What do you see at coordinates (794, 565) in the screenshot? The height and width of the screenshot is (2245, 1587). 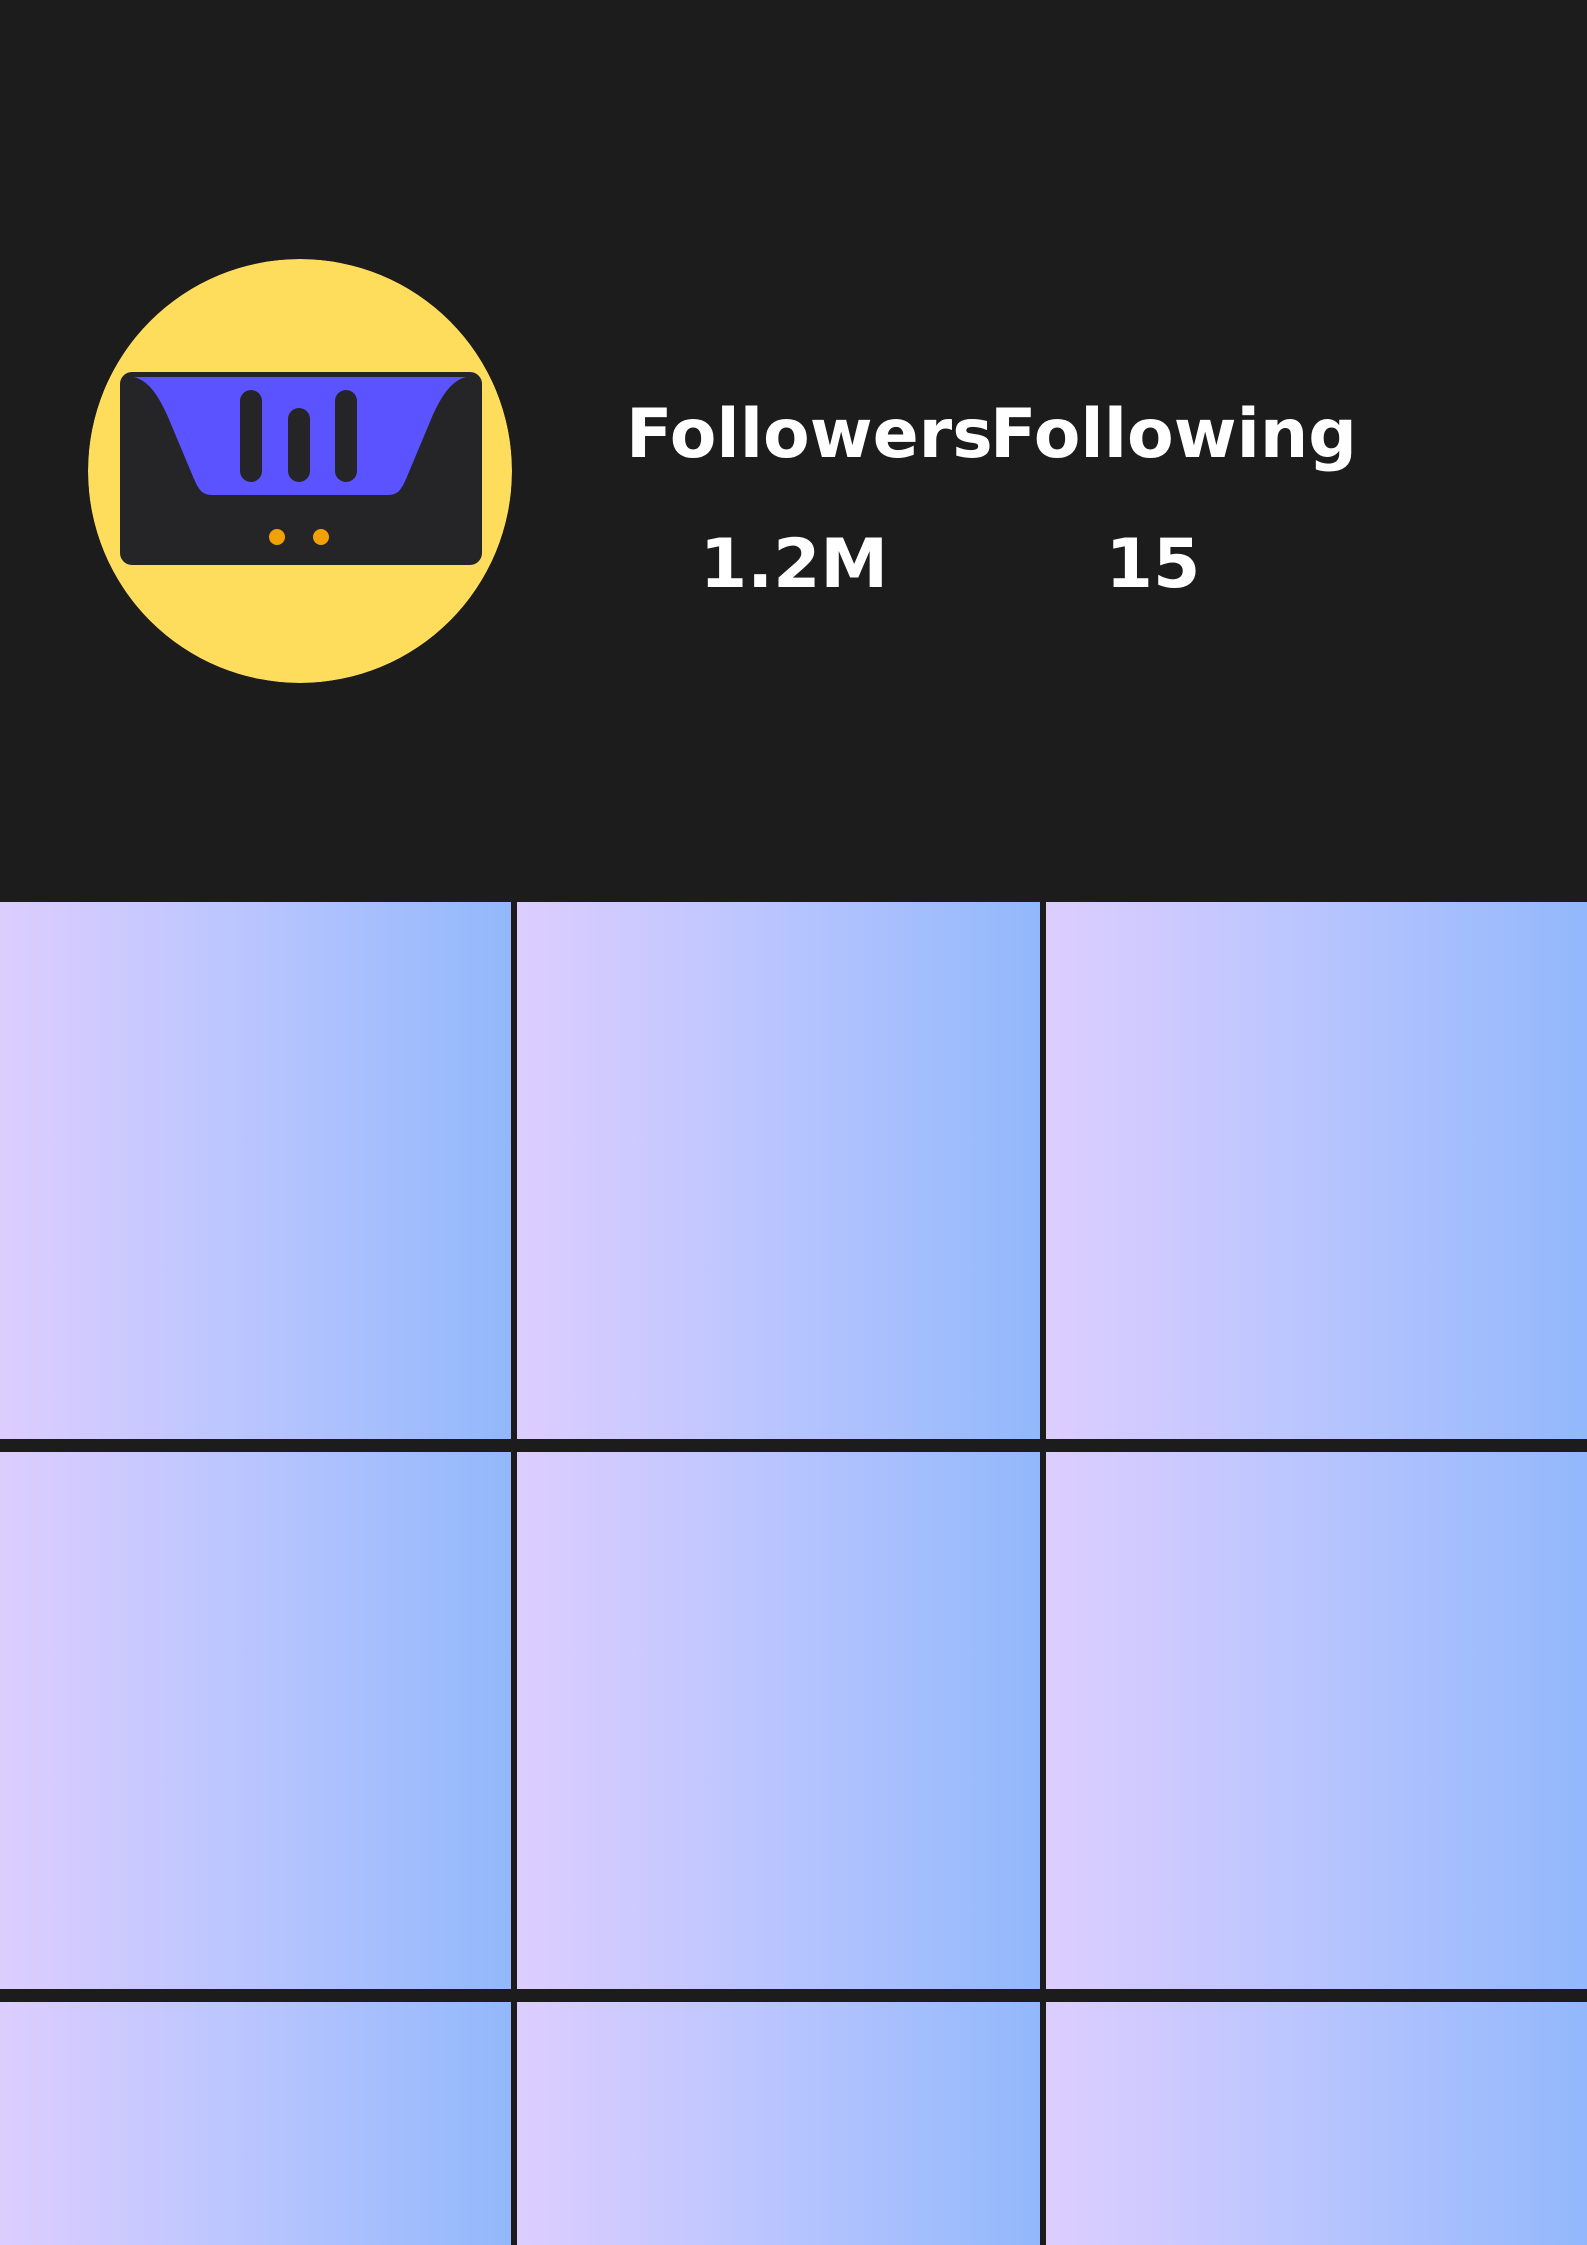 I see `followers-count: 1.2M` at bounding box center [794, 565].